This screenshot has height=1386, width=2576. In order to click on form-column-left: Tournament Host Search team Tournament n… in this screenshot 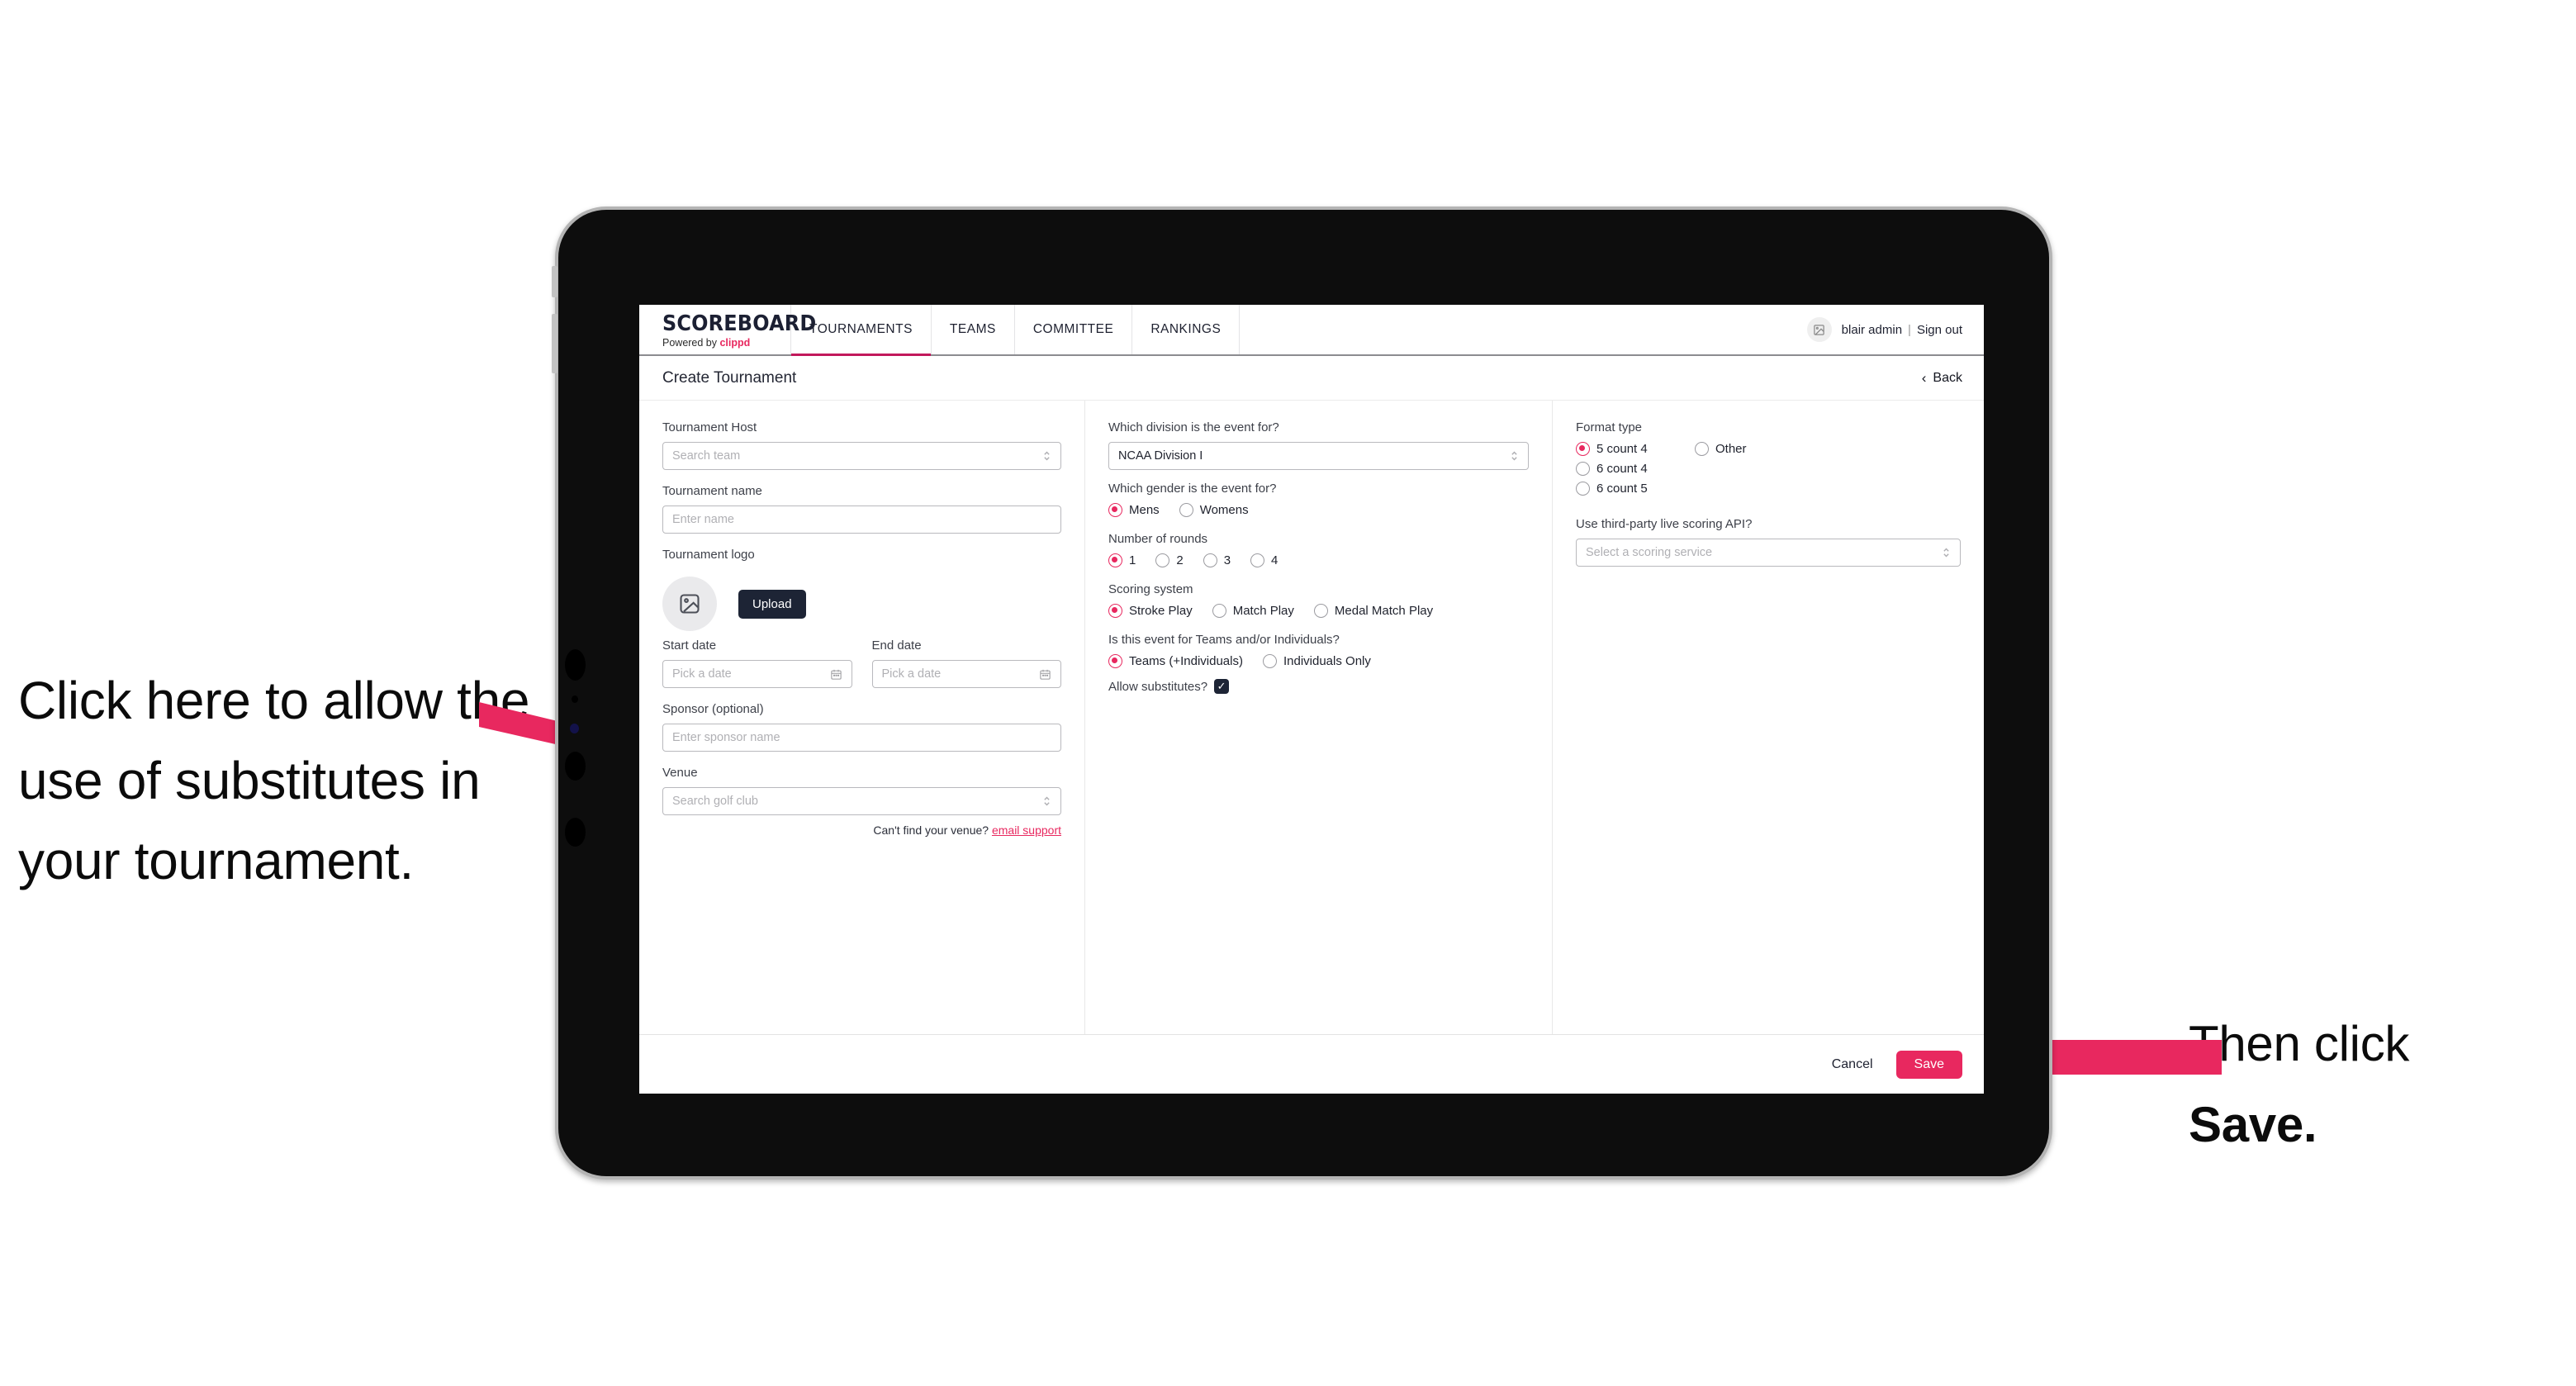, I will do `click(862, 723)`.